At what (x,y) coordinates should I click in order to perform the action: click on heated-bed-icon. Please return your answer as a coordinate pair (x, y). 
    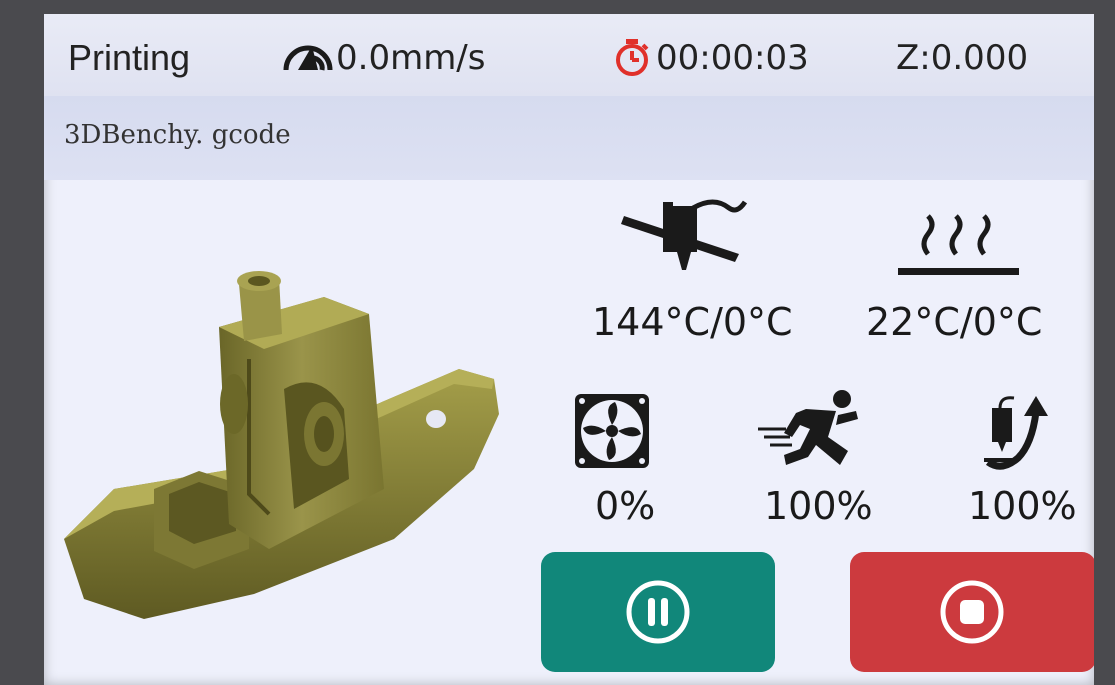
    Looking at the image, I should click on (958, 244).